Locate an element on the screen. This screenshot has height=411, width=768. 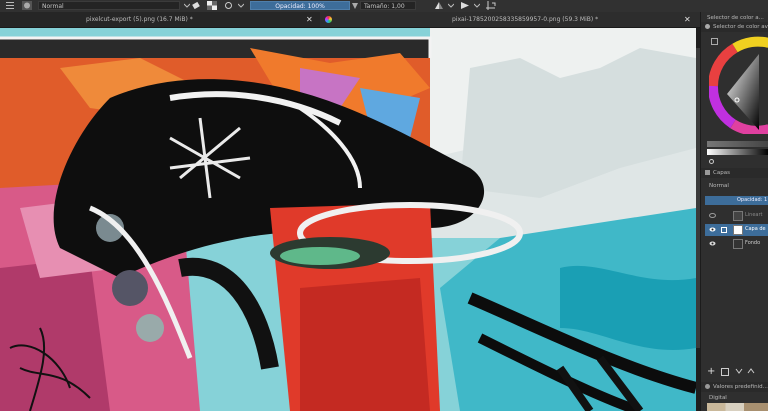
layers-title: Capas is located at coordinates (721, 173).